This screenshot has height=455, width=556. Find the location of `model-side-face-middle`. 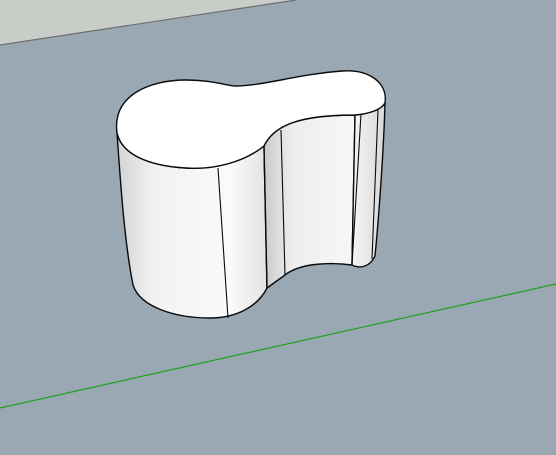

model-side-face-middle is located at coordinates (309, 201).